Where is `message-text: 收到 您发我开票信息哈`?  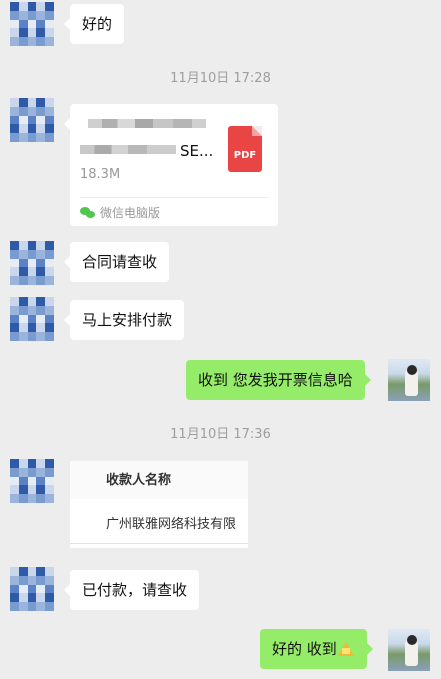
message-text: 收到 您发我开票信息哈 is located at coordinates (275, 380).